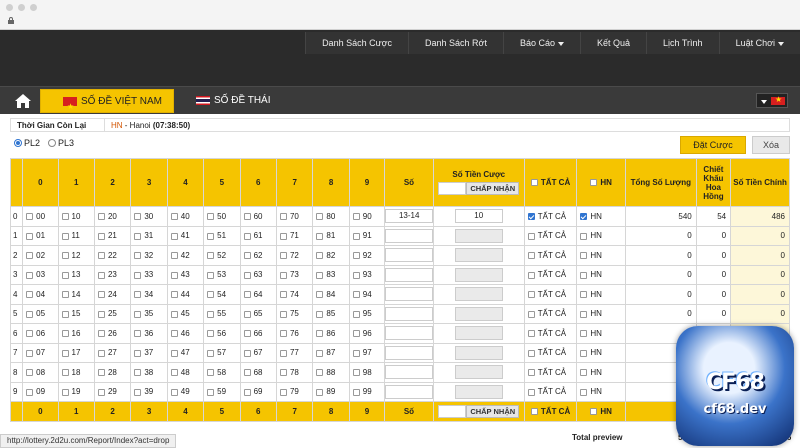 This screenshot has width=800, height=448. What do you see at coordinates (294, 391) in the screenshot?
I see `number-cell: 79` at bounding box center [294, 391].